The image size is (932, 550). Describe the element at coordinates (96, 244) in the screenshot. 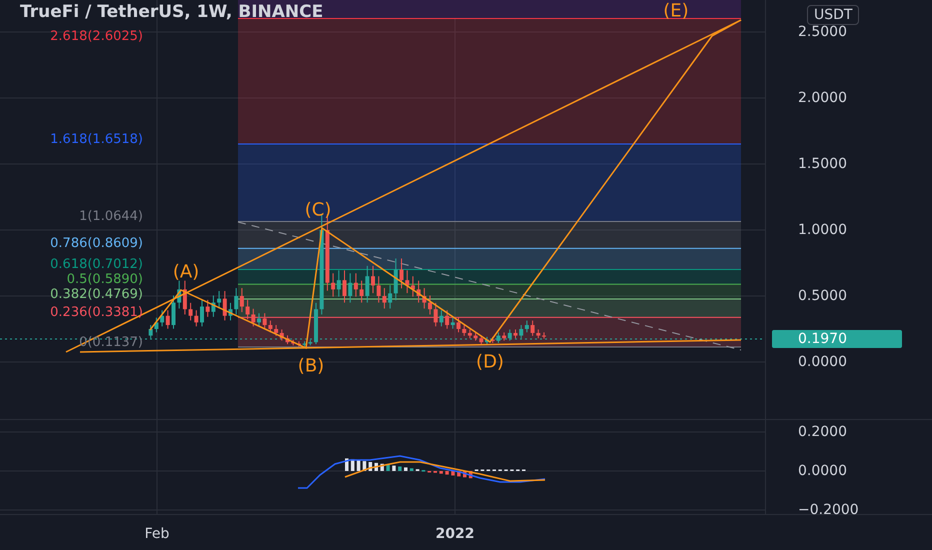

I see `fibonacci-level-label: 0.786(0.8609)` at that location.